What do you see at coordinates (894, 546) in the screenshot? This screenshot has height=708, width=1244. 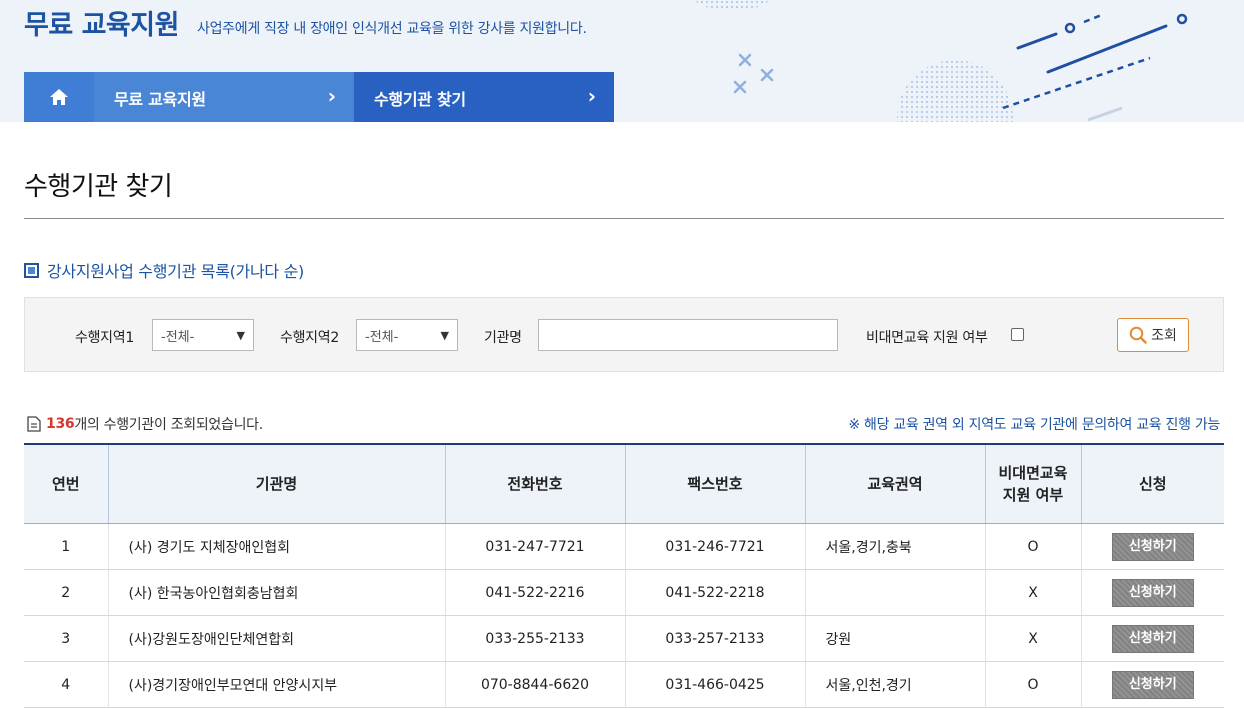 I see `cell-region: 서울,경기,충북` at bounding box center [894, 546].